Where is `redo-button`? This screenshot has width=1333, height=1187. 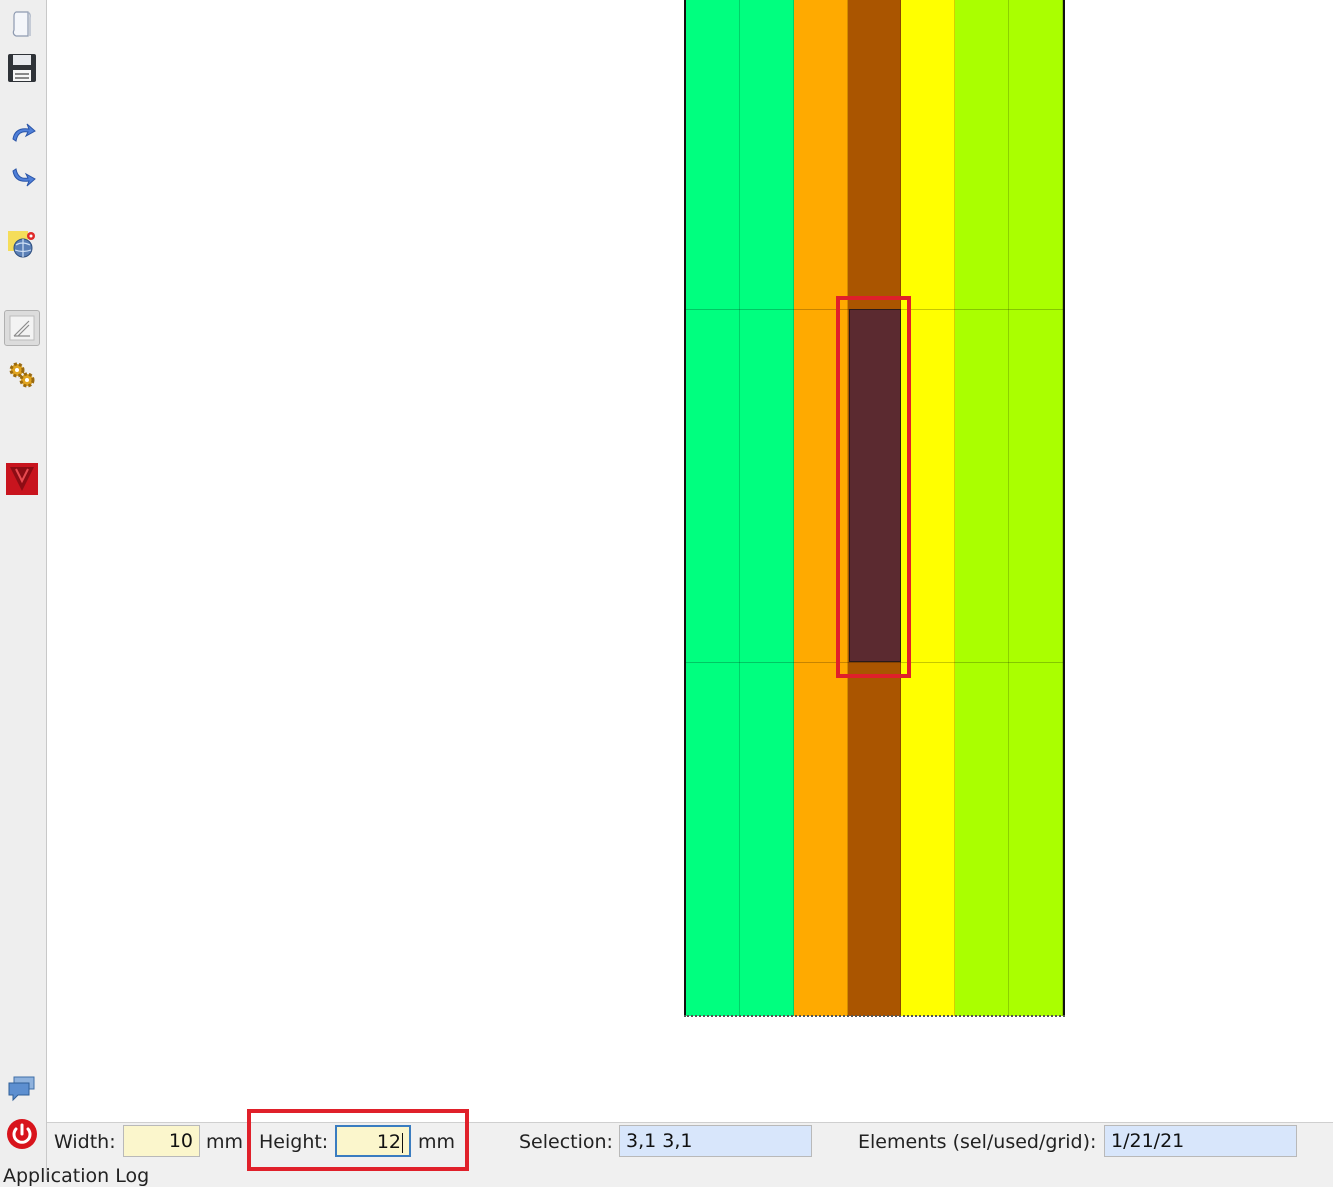
redo-button is located at coordinates (22, 178).